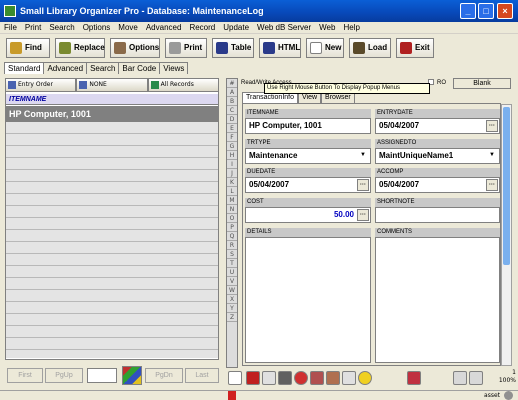  Describe the element at coordinates (232, 236) in the screenshot. I see `letter-q: Q` at that location.